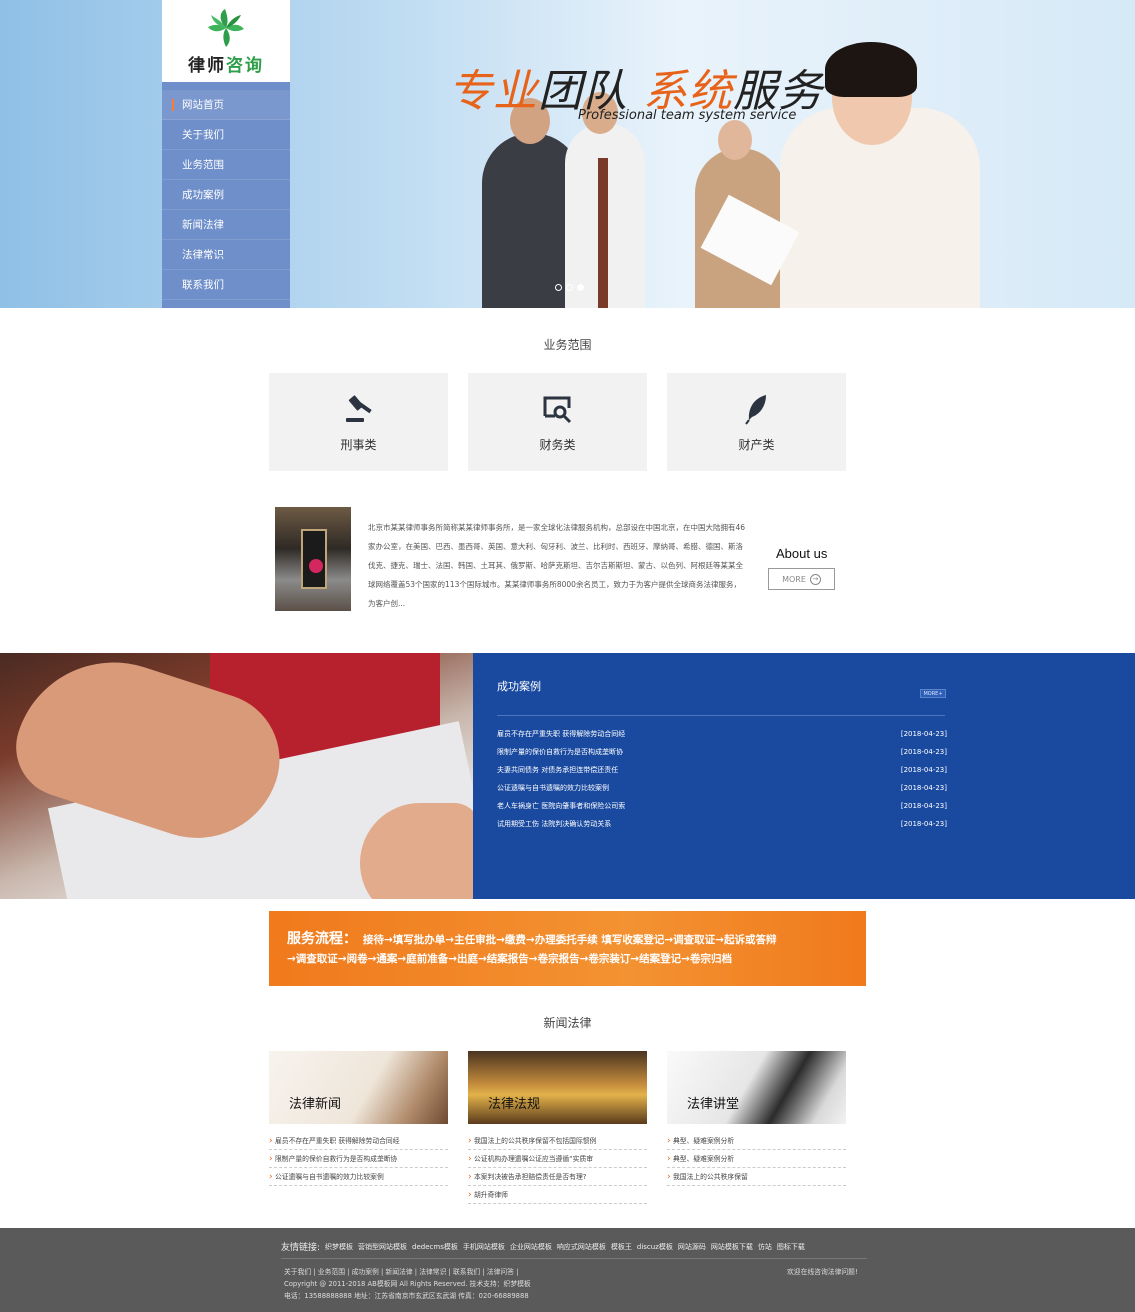  What do you see at coordinates (722, 824) in the screenshot?
I see `case-item: 试用期受工伤 法院判决确认劳动关系 [2018-04-23]` at bounding box center [722, 824].